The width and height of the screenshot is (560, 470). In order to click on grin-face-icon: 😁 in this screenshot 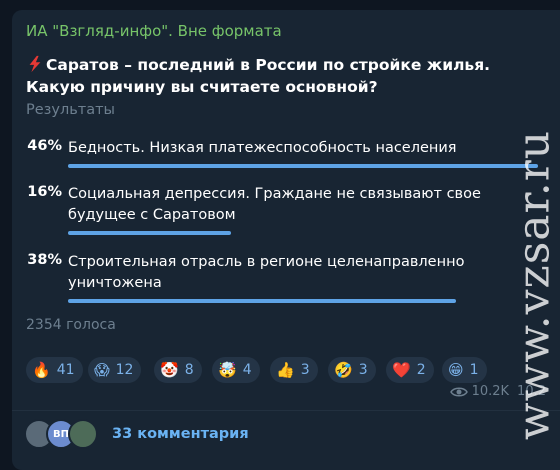, I will do `click(456, 369)`.